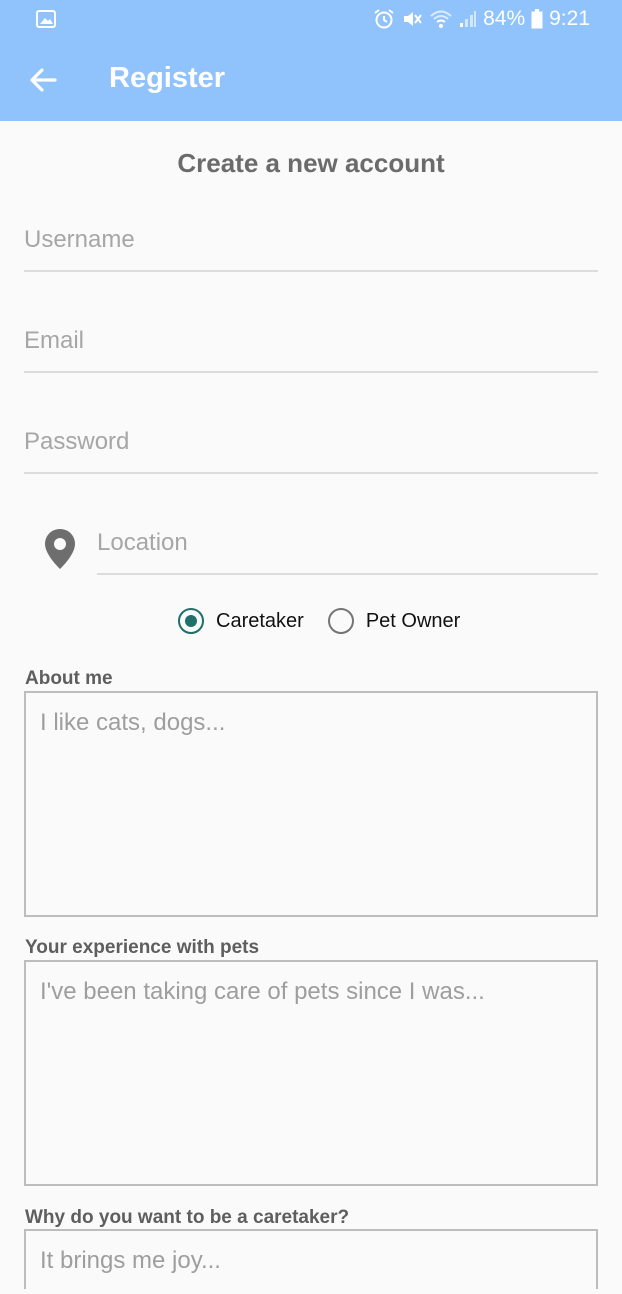 Image resolution: width=622 pixels, height=1294 pixels. Describe the element at coordinates (60, 551) in the screenshot. I see `location-pin-icon` at that location.